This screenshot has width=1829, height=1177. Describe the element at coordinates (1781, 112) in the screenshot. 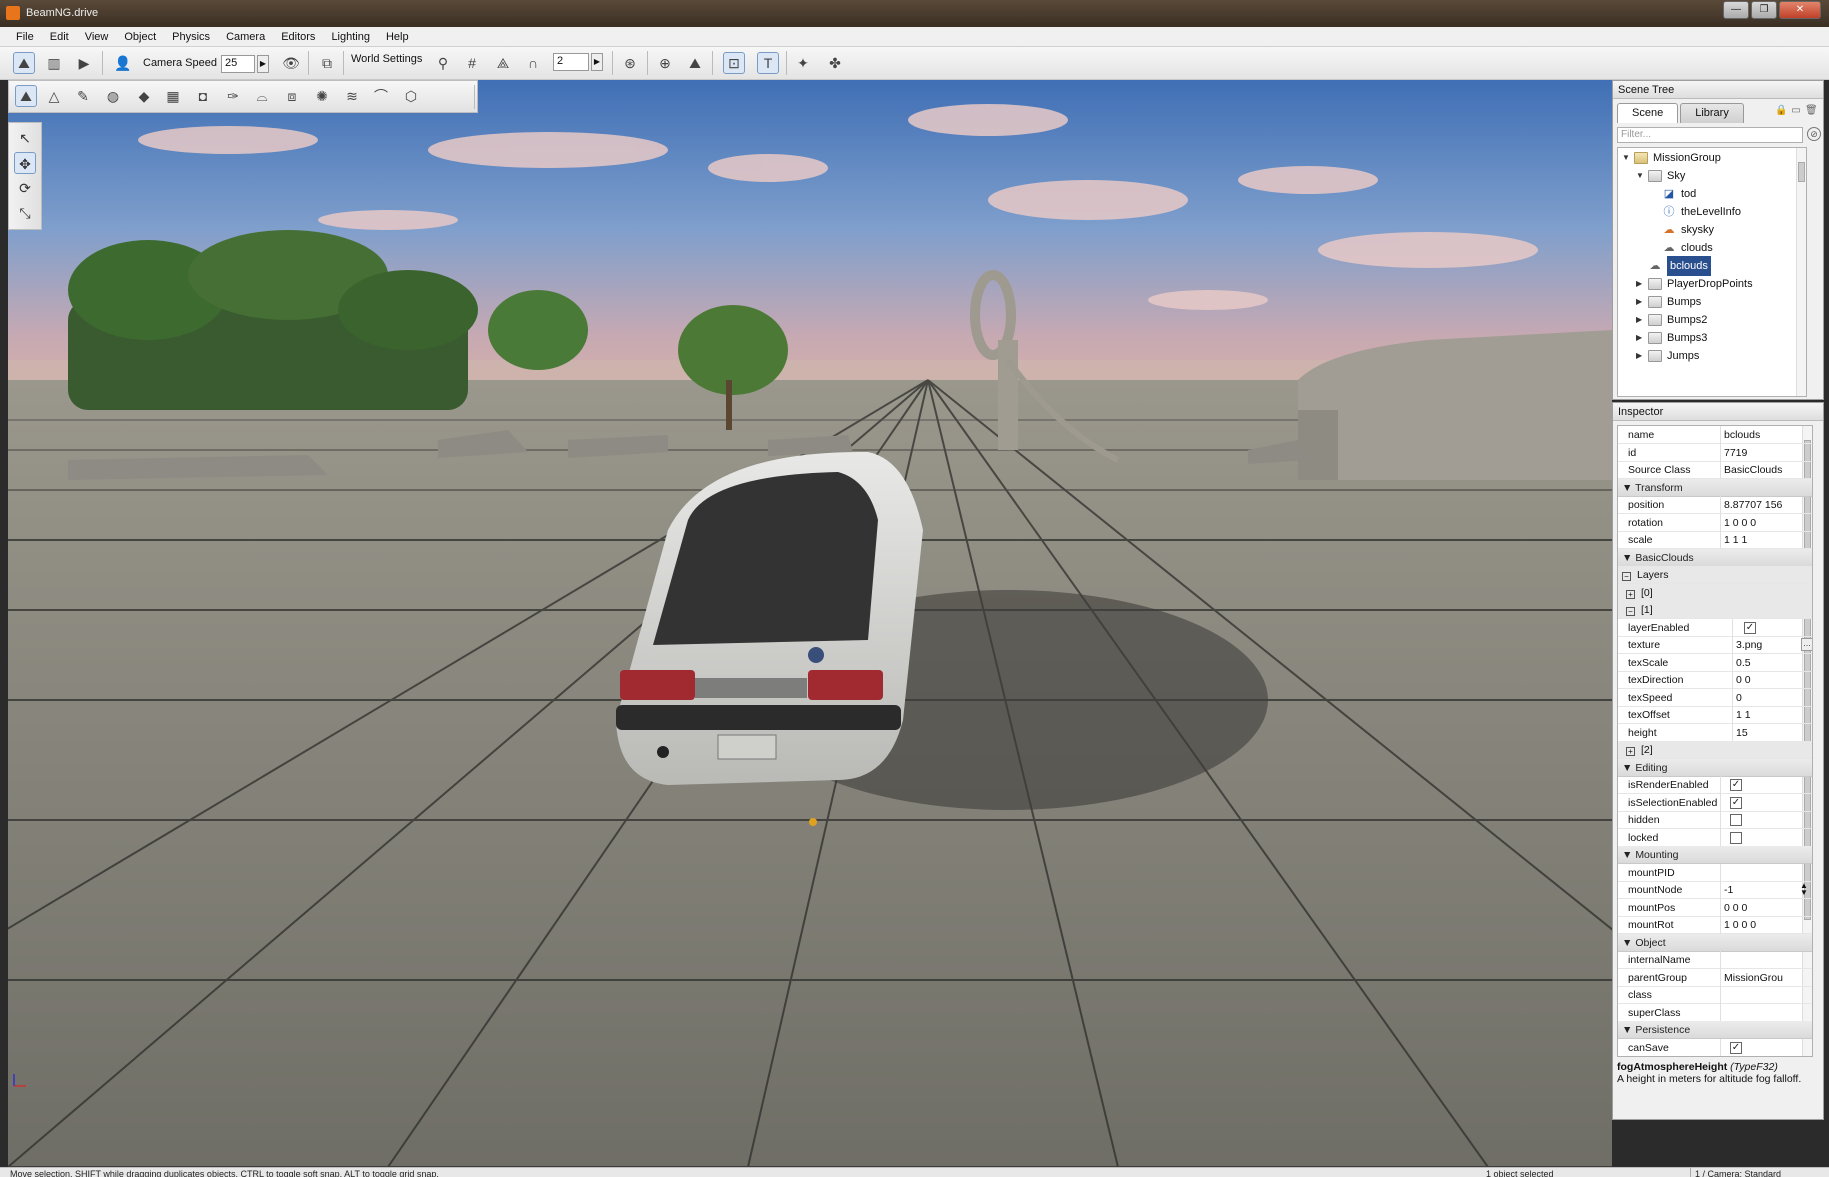

I see `lock-icon: 🔒` at that location.